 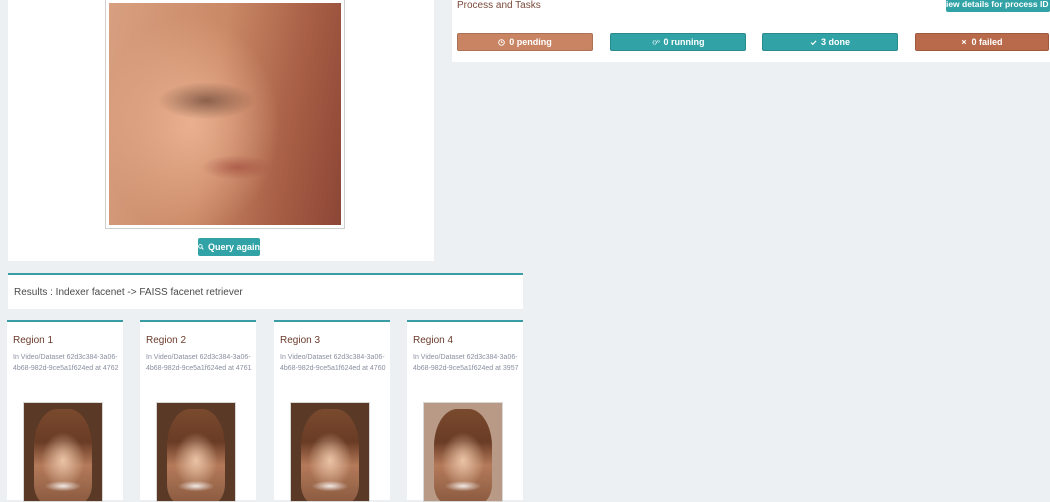 What do you see at coordinates (233, 247) in the screenshot?
I see `query-again-label: Query again` at bounding box center [233, 247].